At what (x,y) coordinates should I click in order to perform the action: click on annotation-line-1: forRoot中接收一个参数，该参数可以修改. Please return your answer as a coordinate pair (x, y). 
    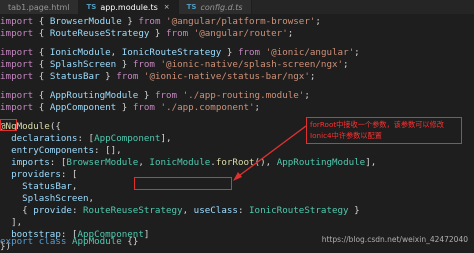
    Looking at the image, I should click on (377, 124).